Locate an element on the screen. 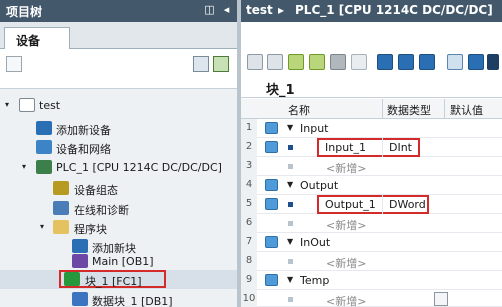 This screenshot has width=502, height=307. row-number: 10 is located at coordinates (249, 298).